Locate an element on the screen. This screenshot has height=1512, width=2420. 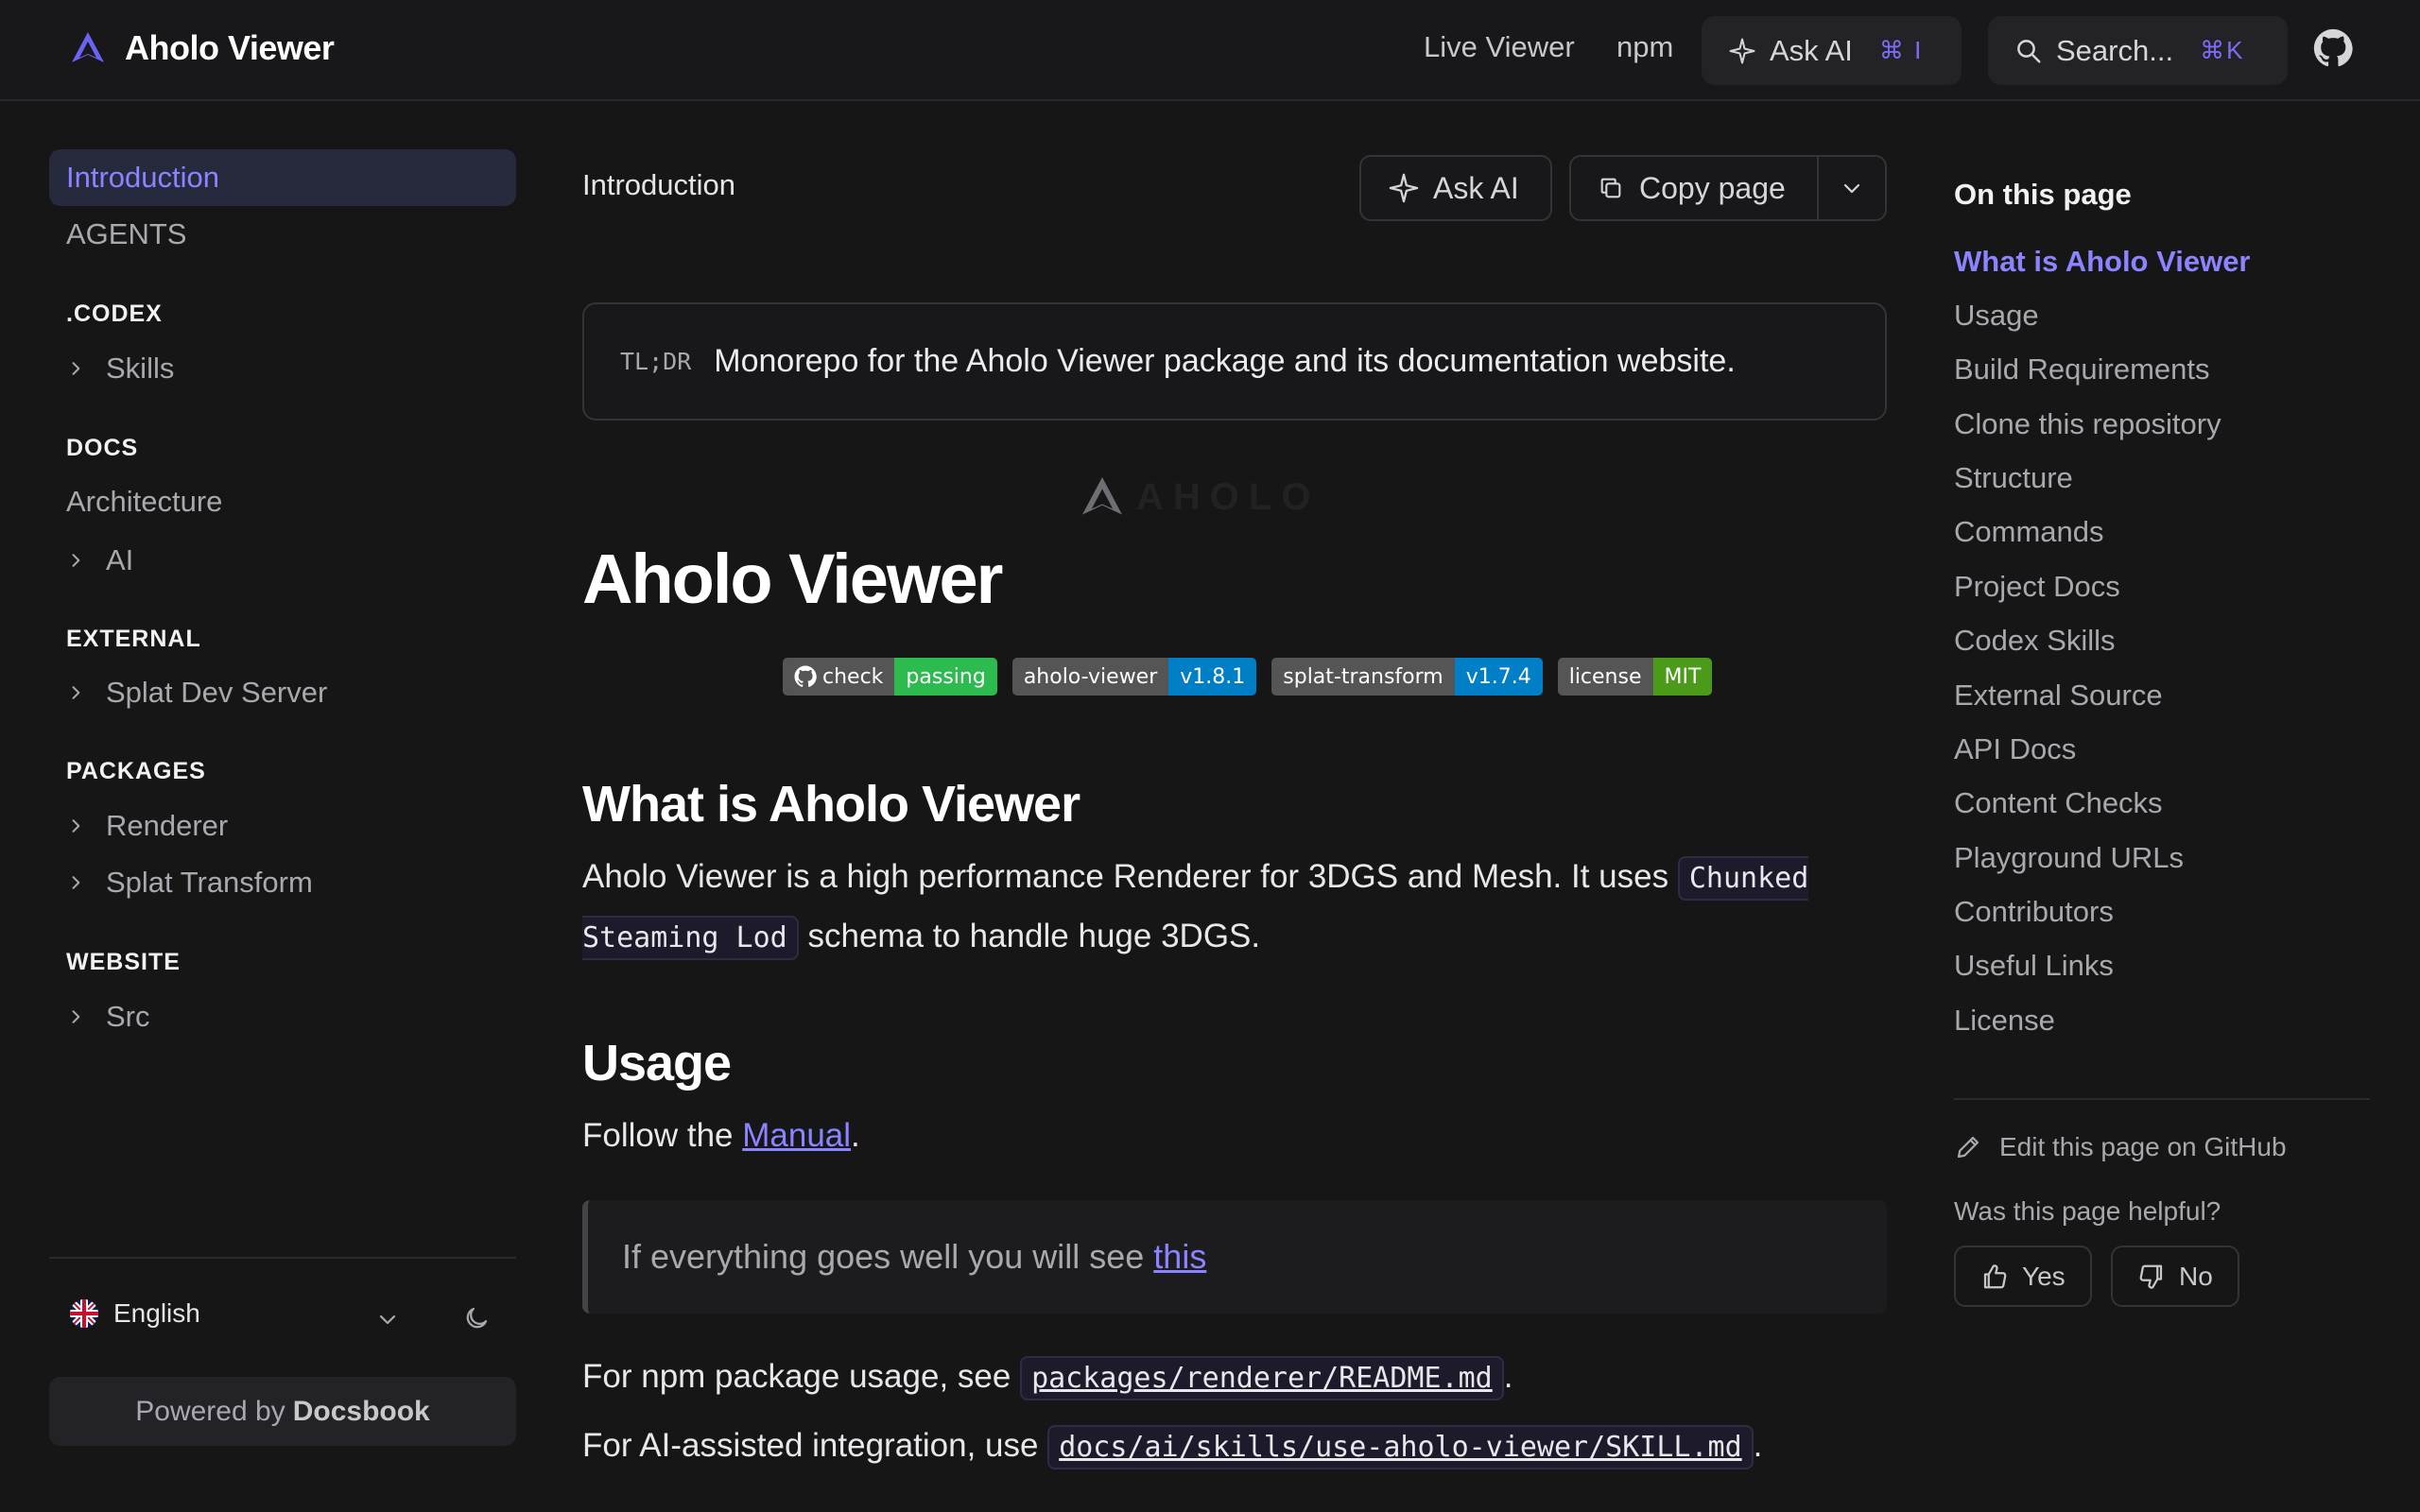
powered-by-docsbook: Powered by Docsbook is located at coordinates (282, 1411).